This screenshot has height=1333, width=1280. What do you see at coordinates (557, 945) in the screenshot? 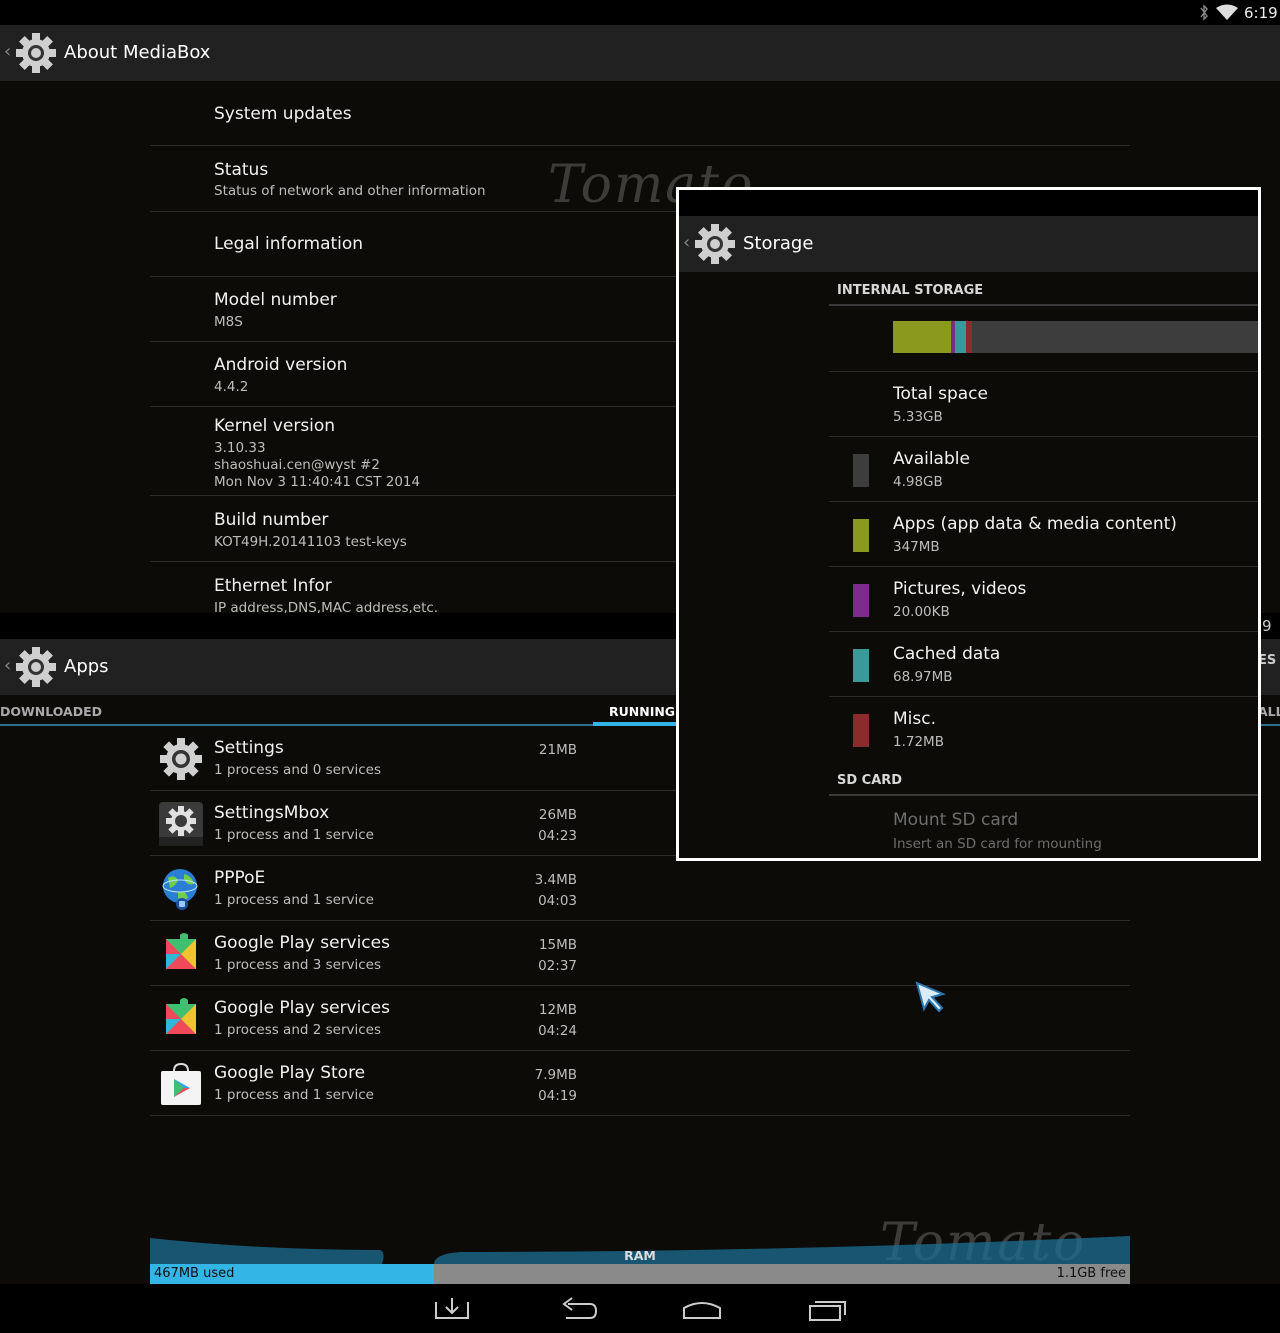
I see `app-memory: 15MB` at bounding box center [557, 945].